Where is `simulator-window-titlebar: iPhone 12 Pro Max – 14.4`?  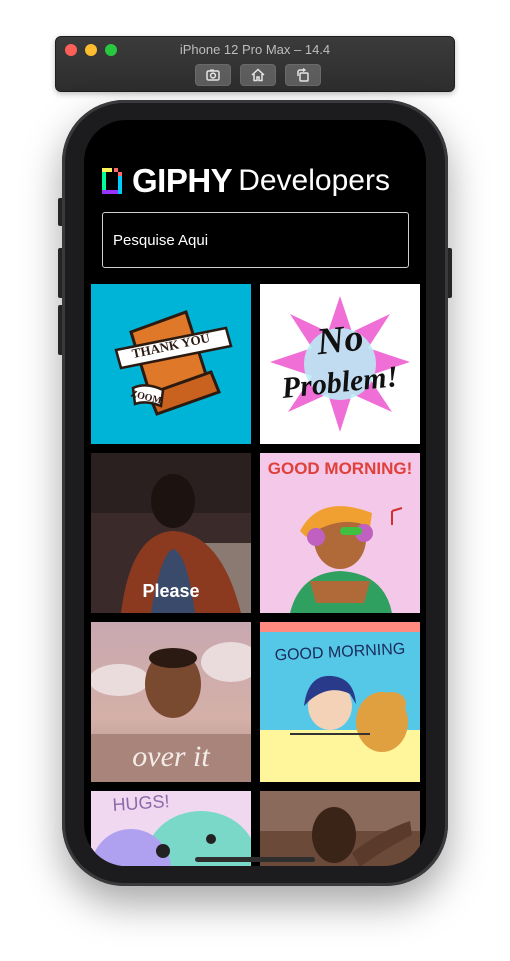
simulator-window-titlebar: iPhone 12 Pro Max – 14.4 is located at coordinates (255, 64).